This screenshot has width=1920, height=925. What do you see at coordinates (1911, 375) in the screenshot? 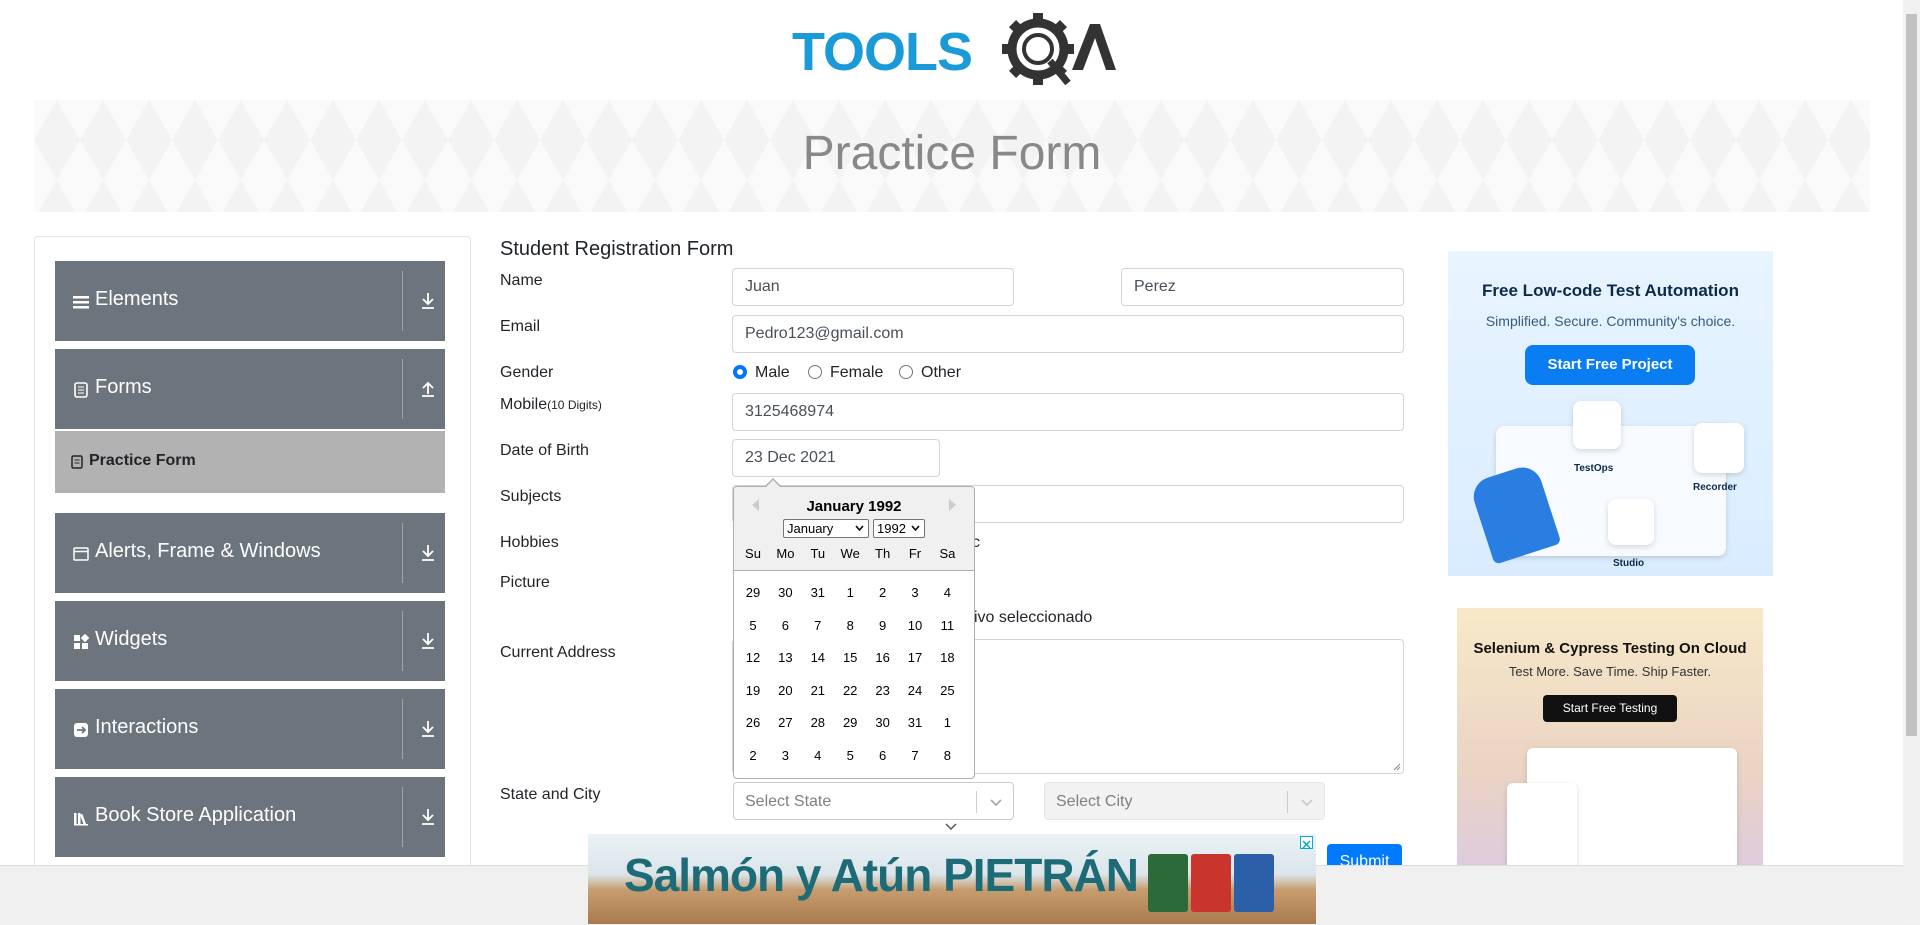
I see `scrollbar-thumb` at bounding box center [1911, 375].